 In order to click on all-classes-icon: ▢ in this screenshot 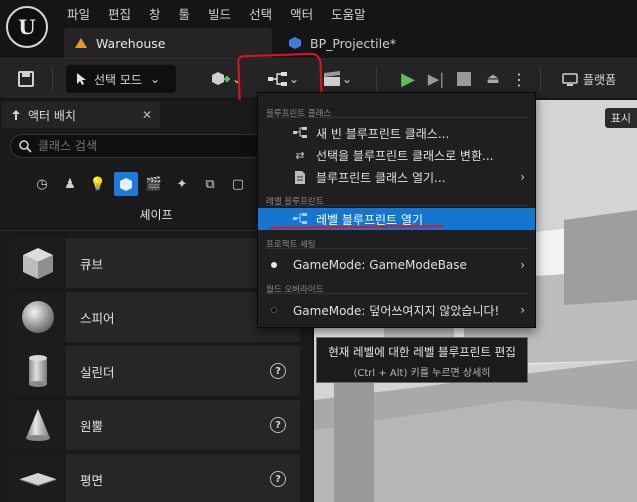, I will do `click(238, 184)`.